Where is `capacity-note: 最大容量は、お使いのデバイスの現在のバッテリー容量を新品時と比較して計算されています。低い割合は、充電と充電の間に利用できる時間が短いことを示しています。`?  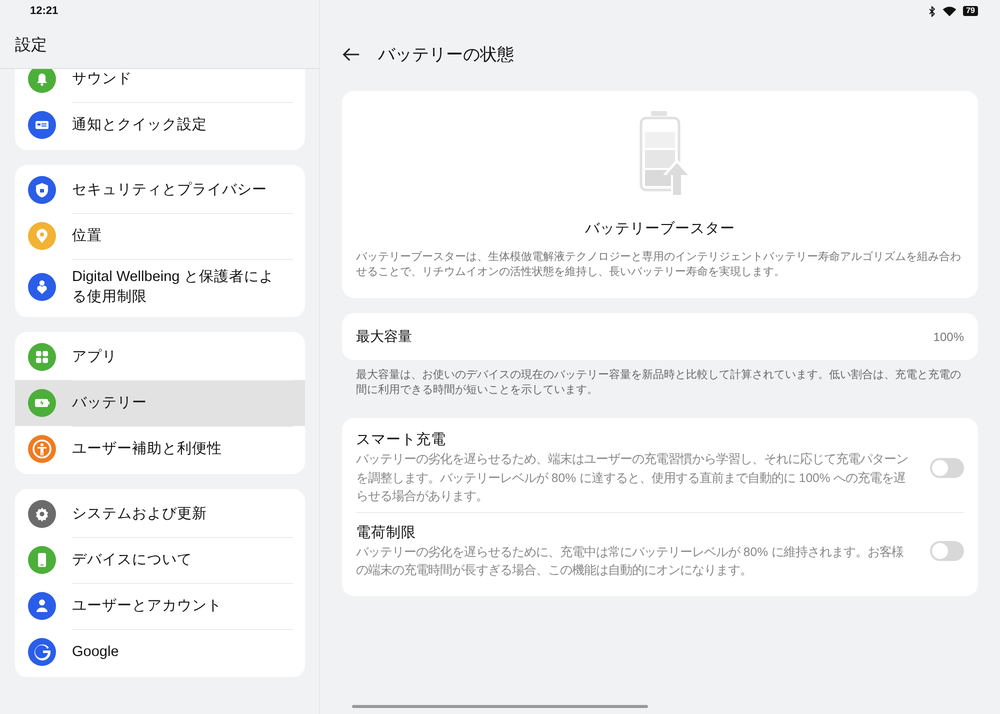 capacity-note: 最大容量は、お使いのデバイスの現在のバッテリー容量を新品時と比較して計算されています。低い割合は、充電と充電の間に利用できる時間が短いことを示しています。 is located at coordinates (659, 383).